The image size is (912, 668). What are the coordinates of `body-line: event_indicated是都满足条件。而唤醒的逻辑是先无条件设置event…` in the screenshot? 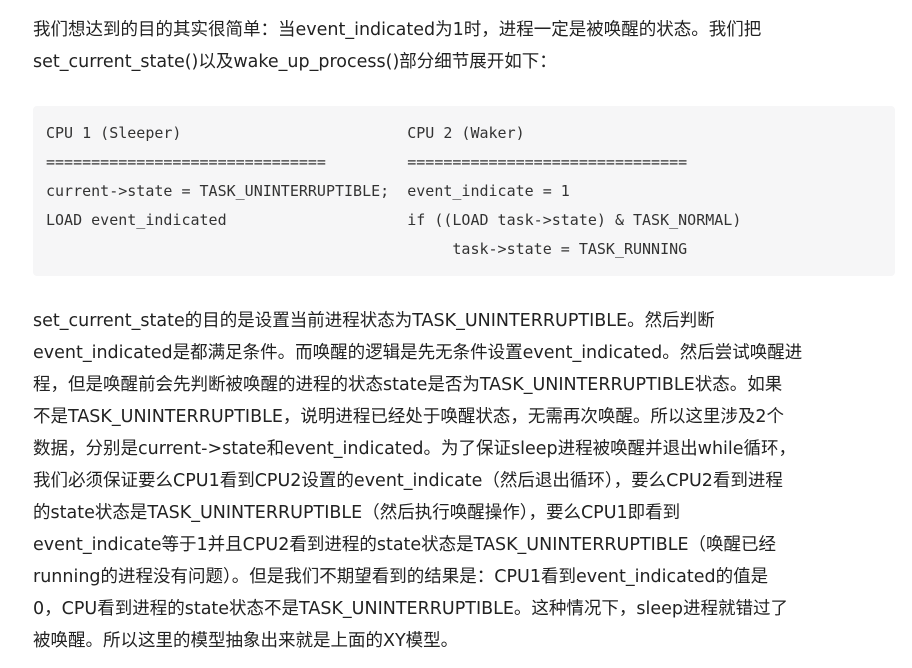 It's located at (418, 353).